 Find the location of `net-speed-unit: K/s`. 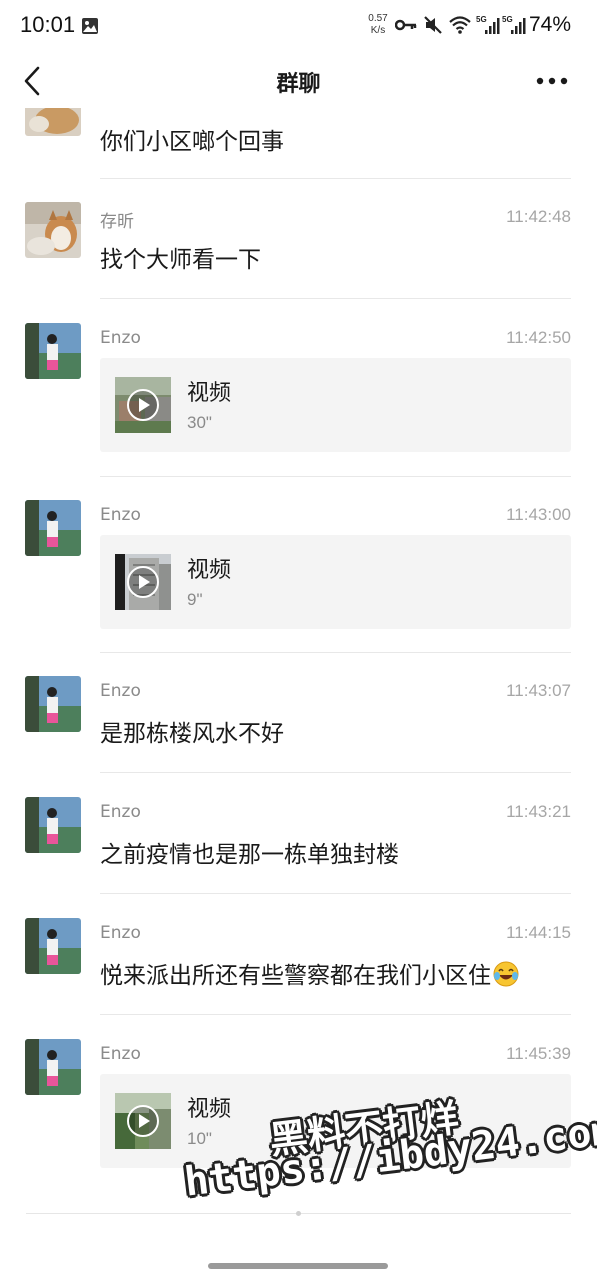

net-speed-unit: K/s is located at coordinates (378, 30).